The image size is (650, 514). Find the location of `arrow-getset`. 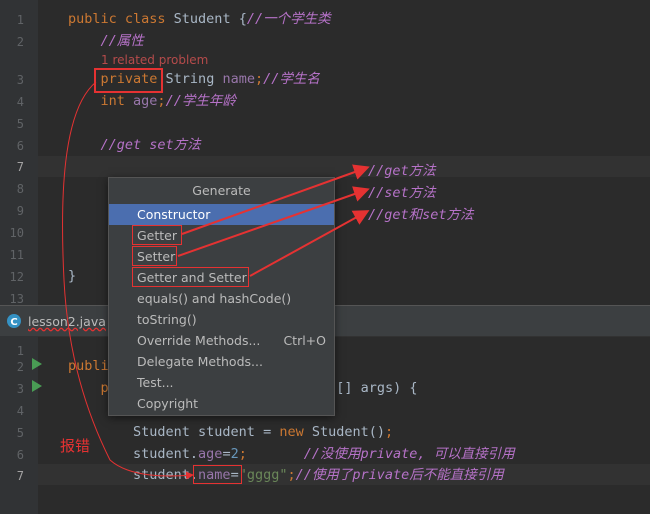

arrow-getset is located at coordinates (309, 243).